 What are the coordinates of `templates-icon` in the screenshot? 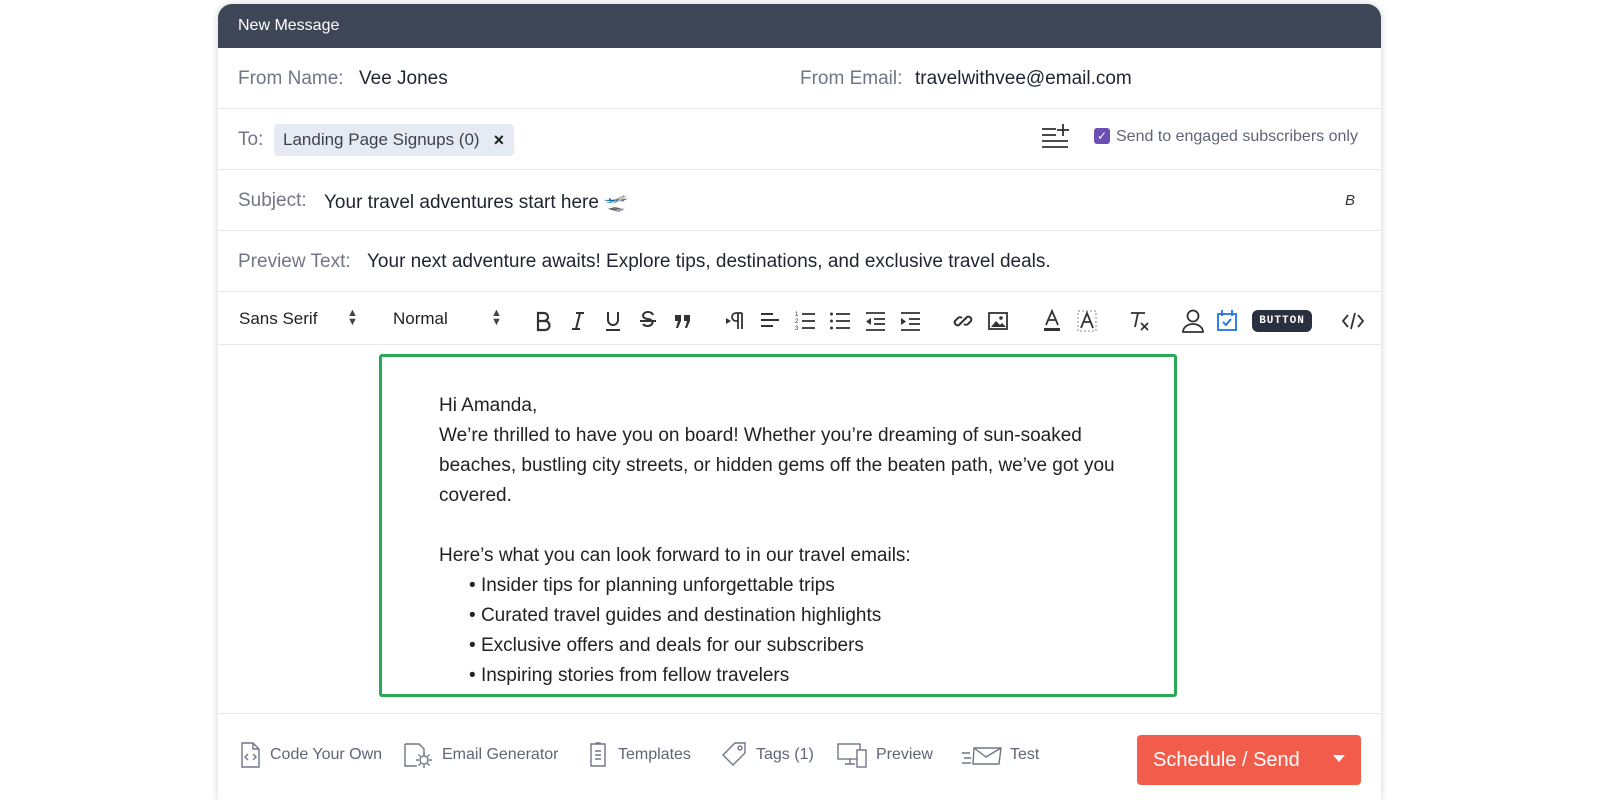 It's located at (598, 754).